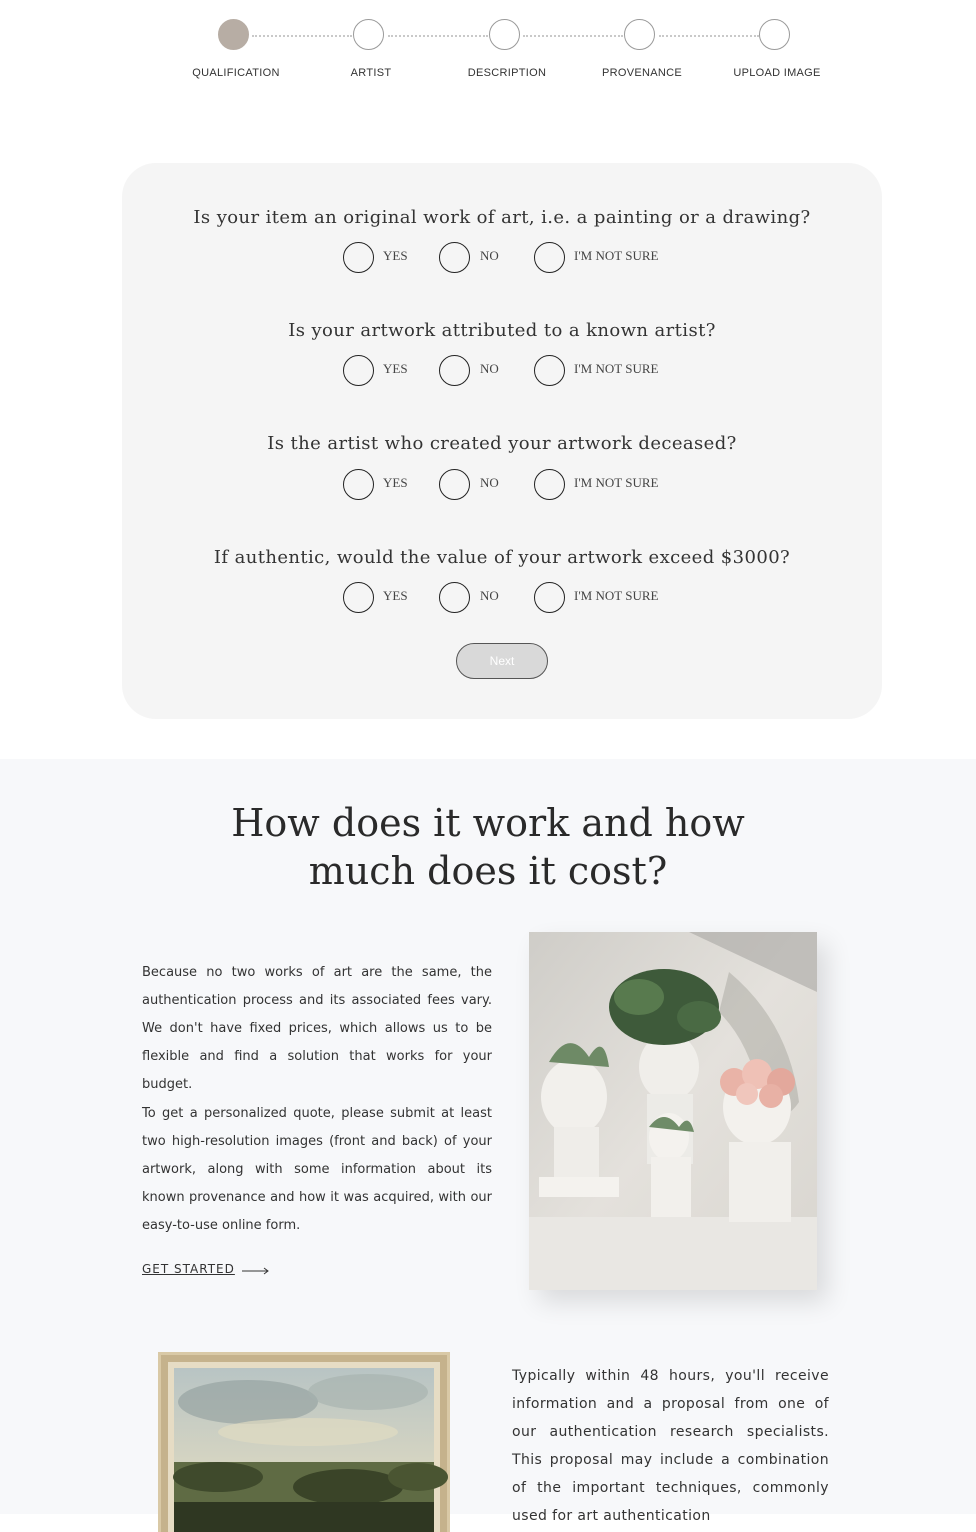 This screenshot has width=976, height=1532. Describe the element at coordinates (502, 485) in the screenshot. I see `question-artist-deceased-options: YES NO I'M NOT SURE` at that location.